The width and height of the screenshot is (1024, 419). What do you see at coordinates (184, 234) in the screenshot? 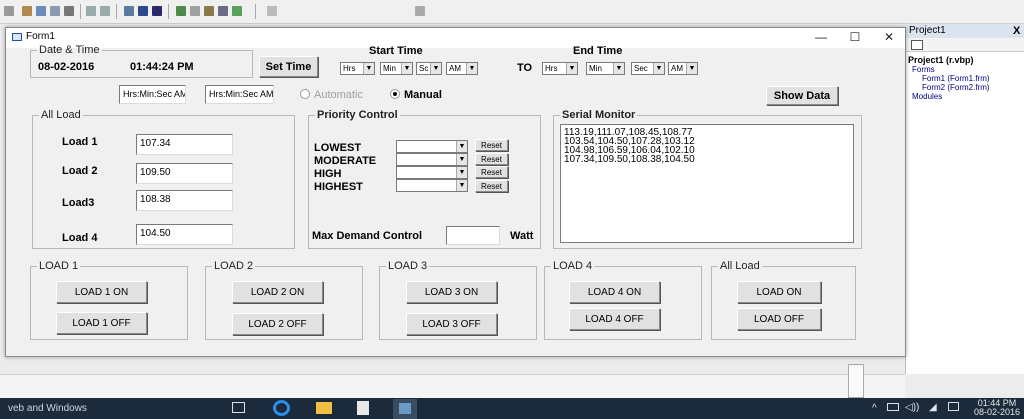
I see `load-4-value: 104.50` at bounding box center [184, 234].